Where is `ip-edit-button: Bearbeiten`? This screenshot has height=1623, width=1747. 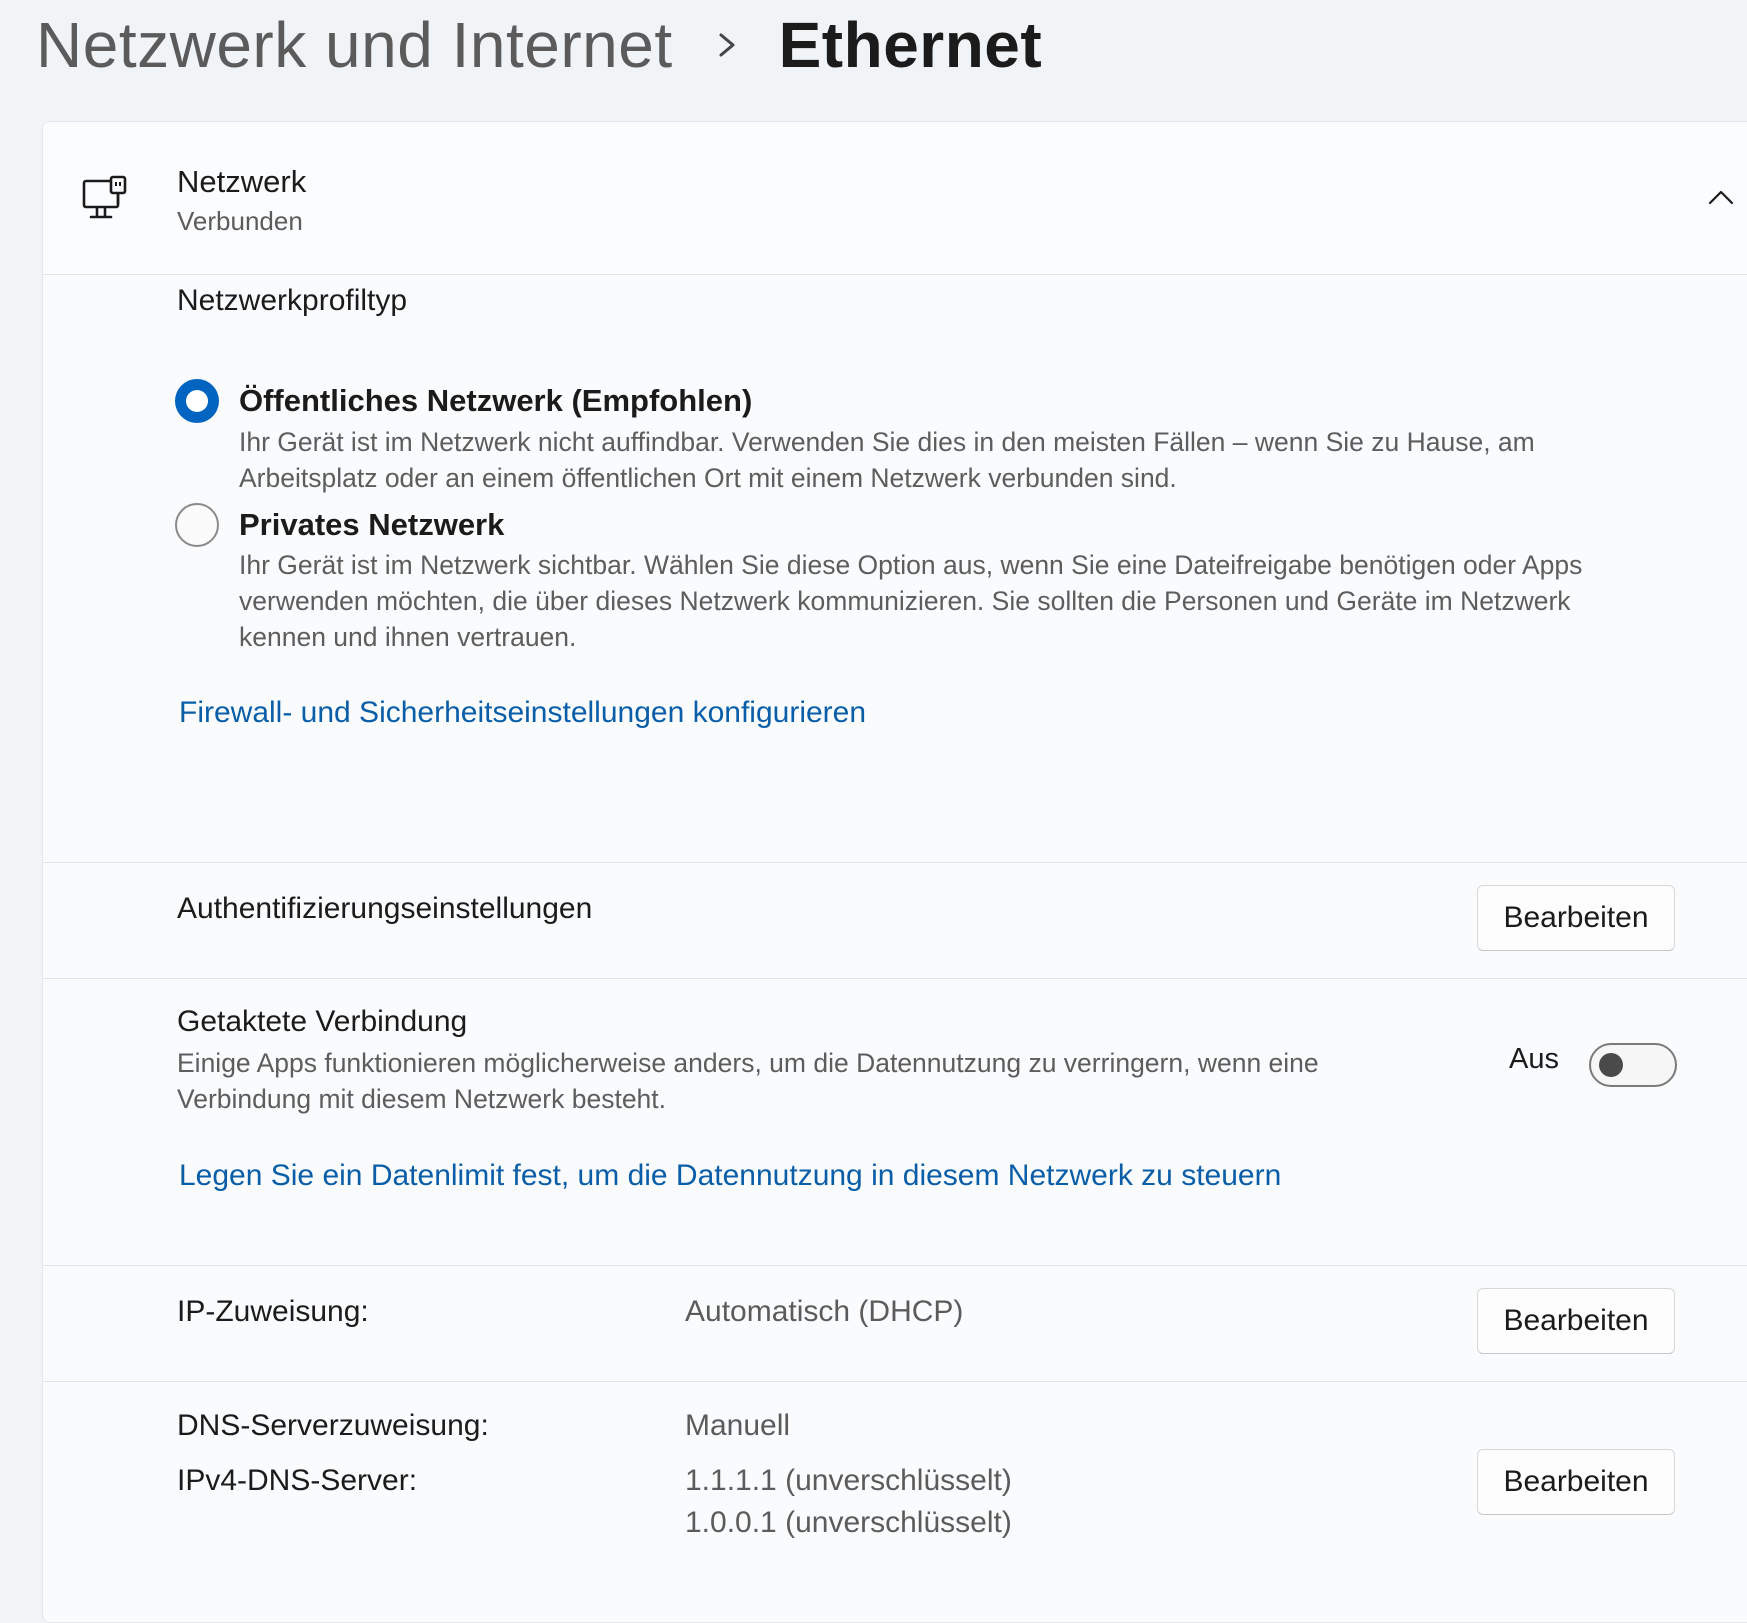
ip-edit-button: Bearbeiten is located at coordinates (1576, 1321).